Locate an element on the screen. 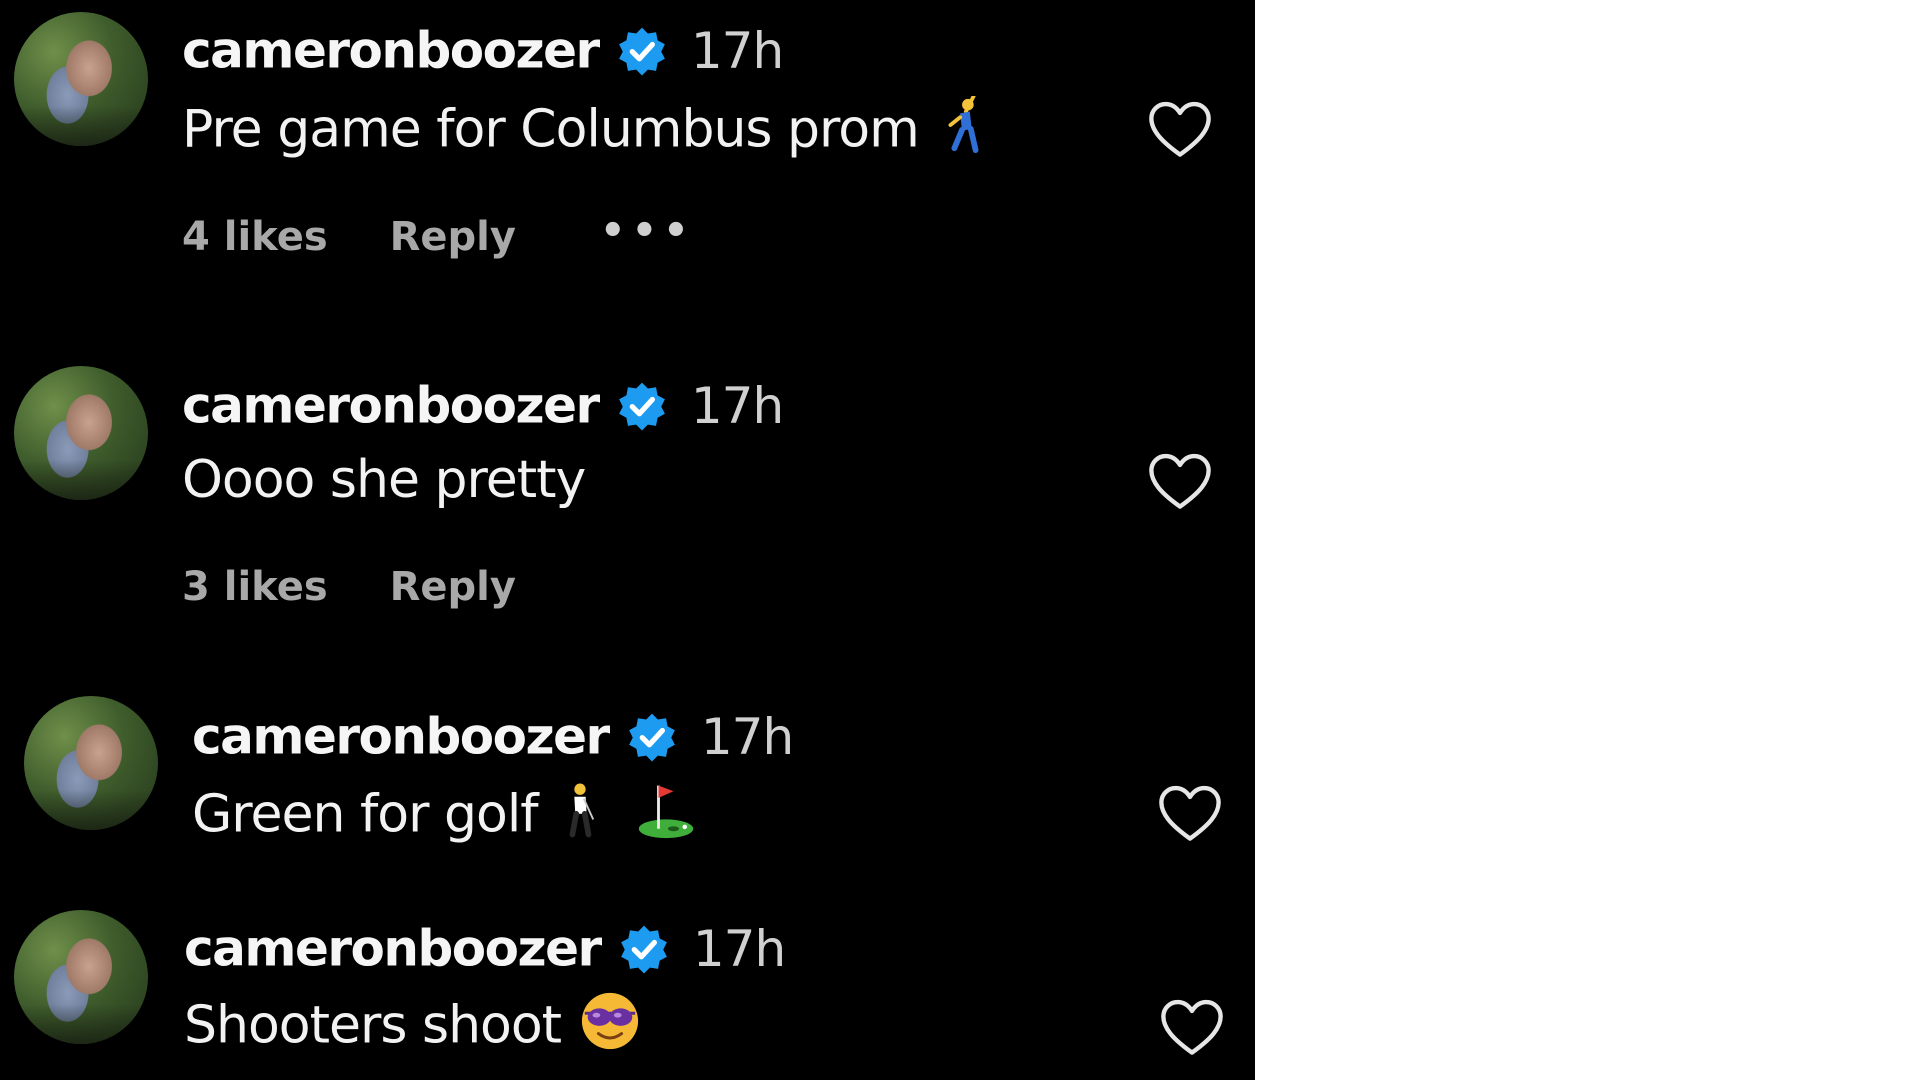  comment-text: Green for golf is located at coordinates (365, 814).